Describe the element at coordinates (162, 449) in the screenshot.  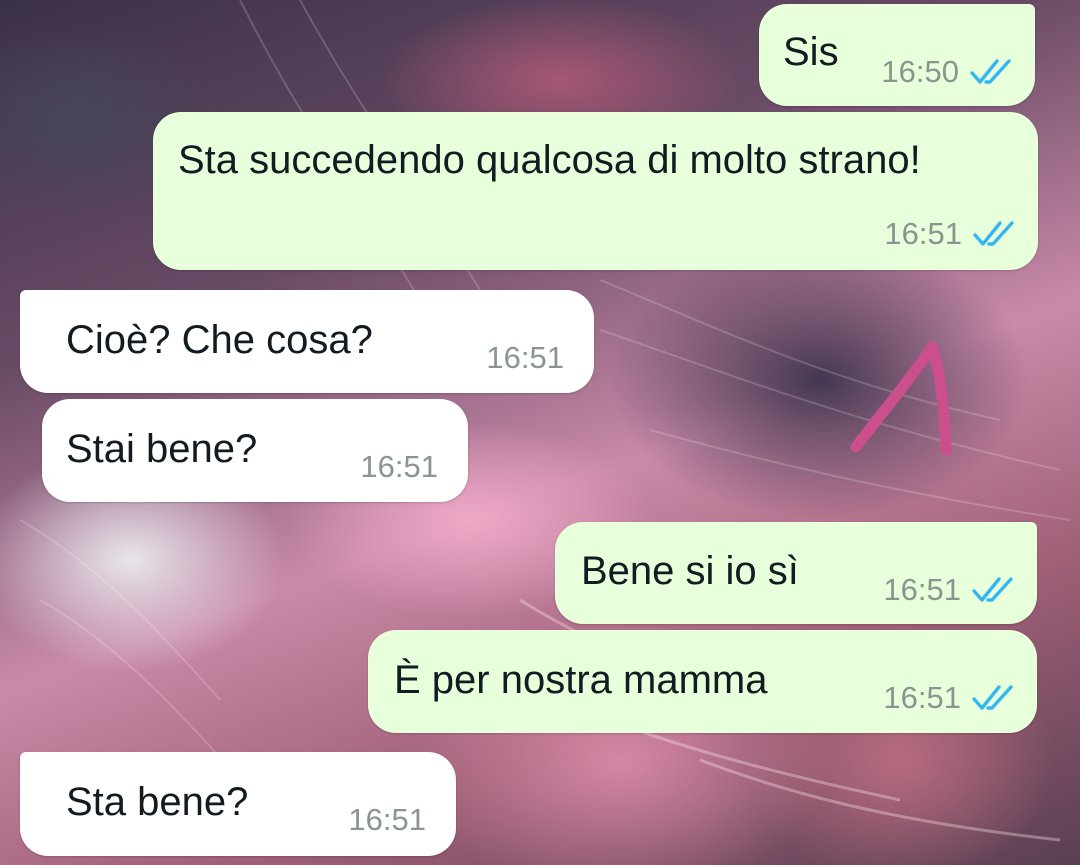
I see `message-text: Stai bene?` at that location.